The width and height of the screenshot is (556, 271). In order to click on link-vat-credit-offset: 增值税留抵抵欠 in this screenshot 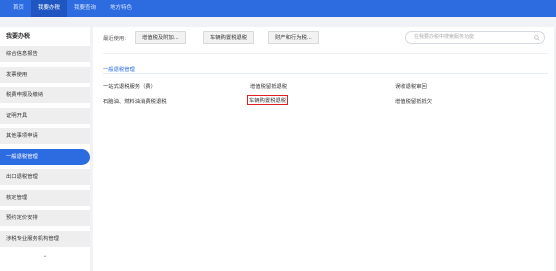, I will do `click(413, 101)`.